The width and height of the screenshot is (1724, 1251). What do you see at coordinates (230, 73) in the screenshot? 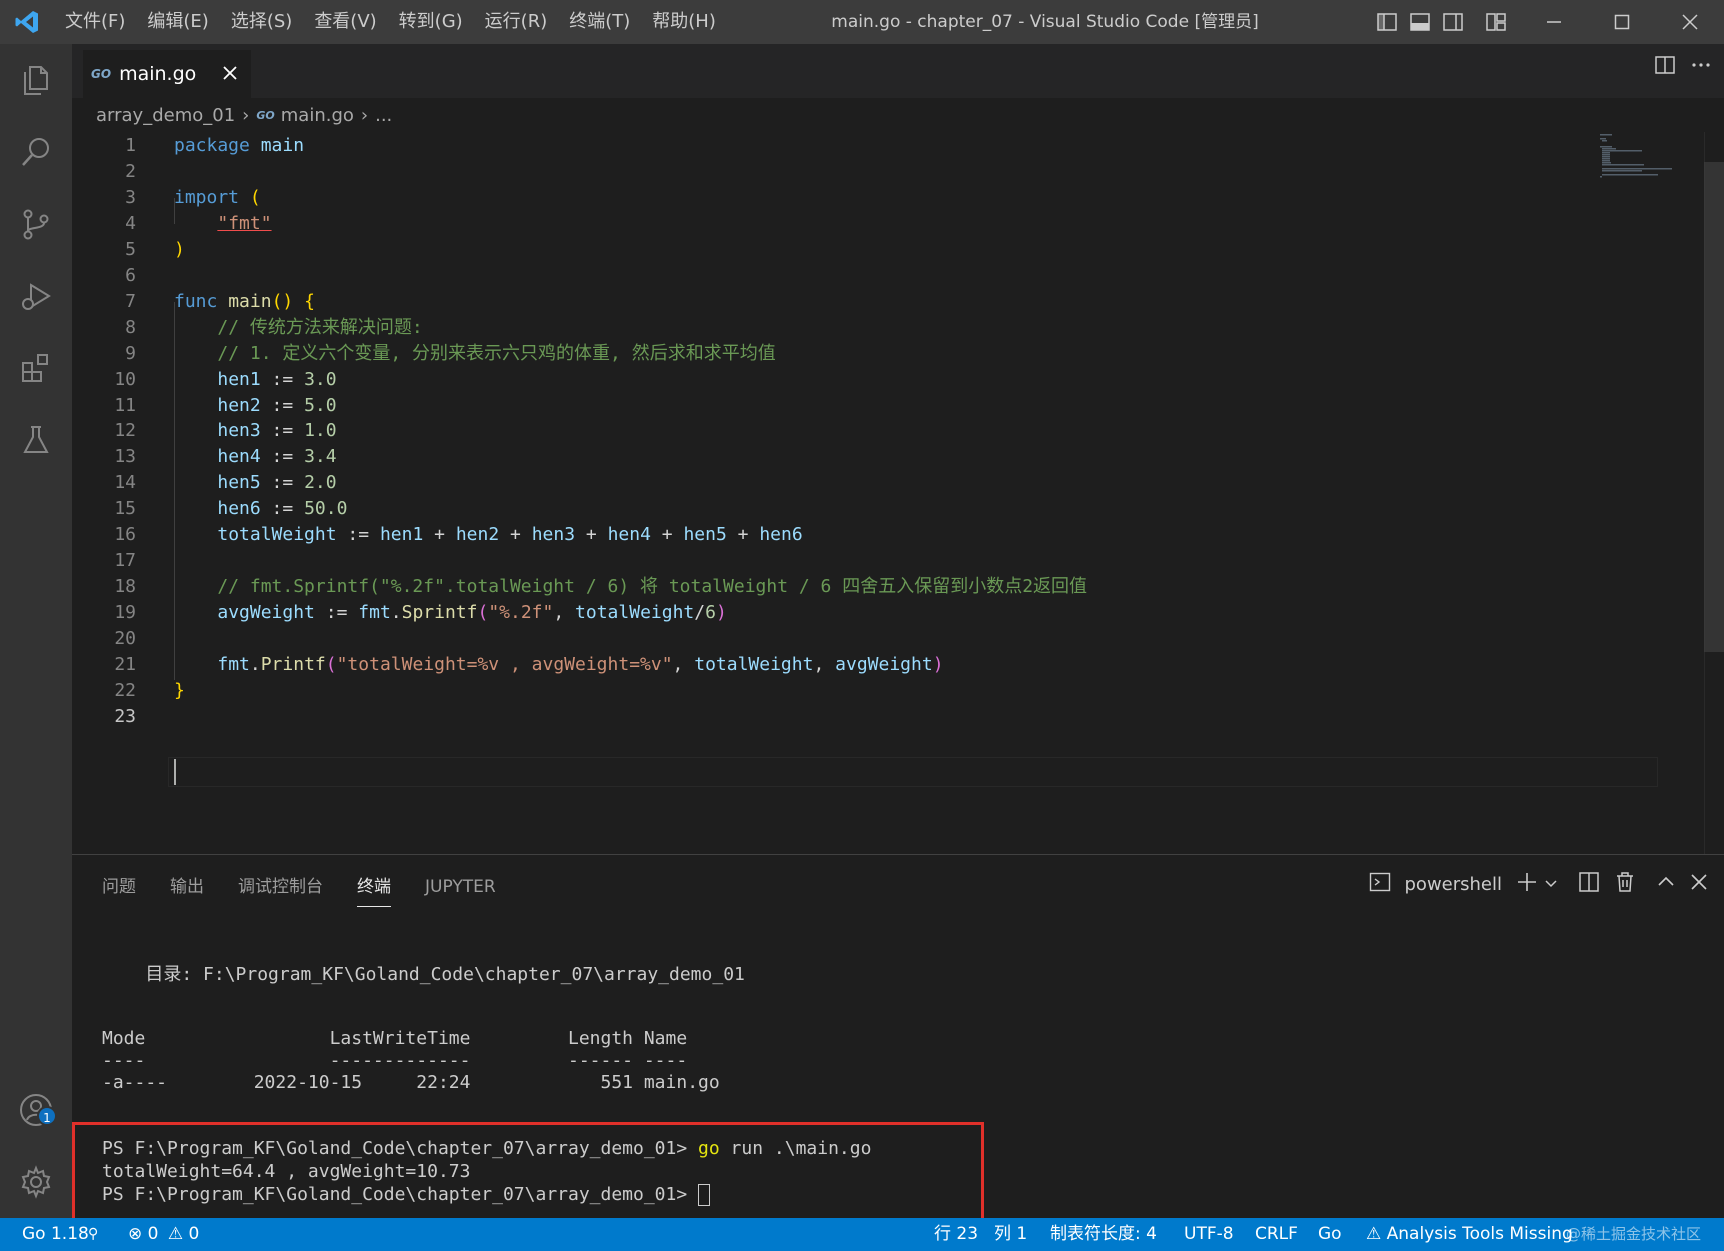
I see `close-tab-icon` at bounding box center [230, 73].